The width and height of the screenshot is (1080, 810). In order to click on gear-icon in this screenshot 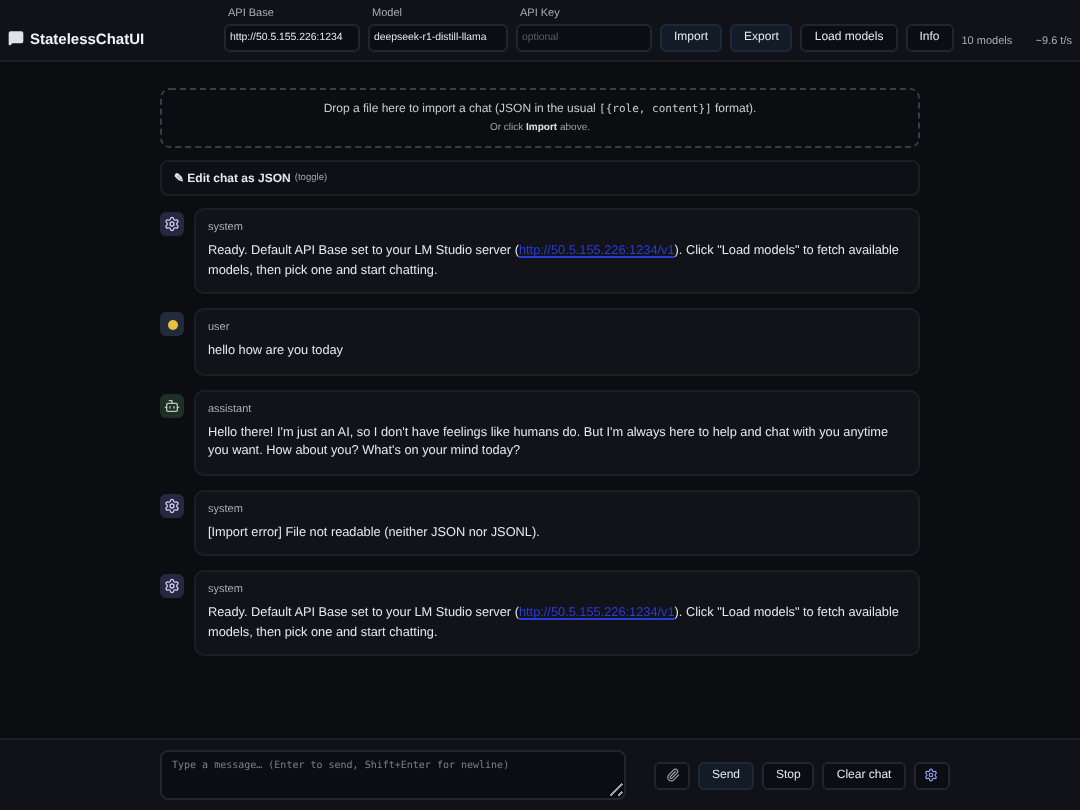, I will do `click(931, 775)`.